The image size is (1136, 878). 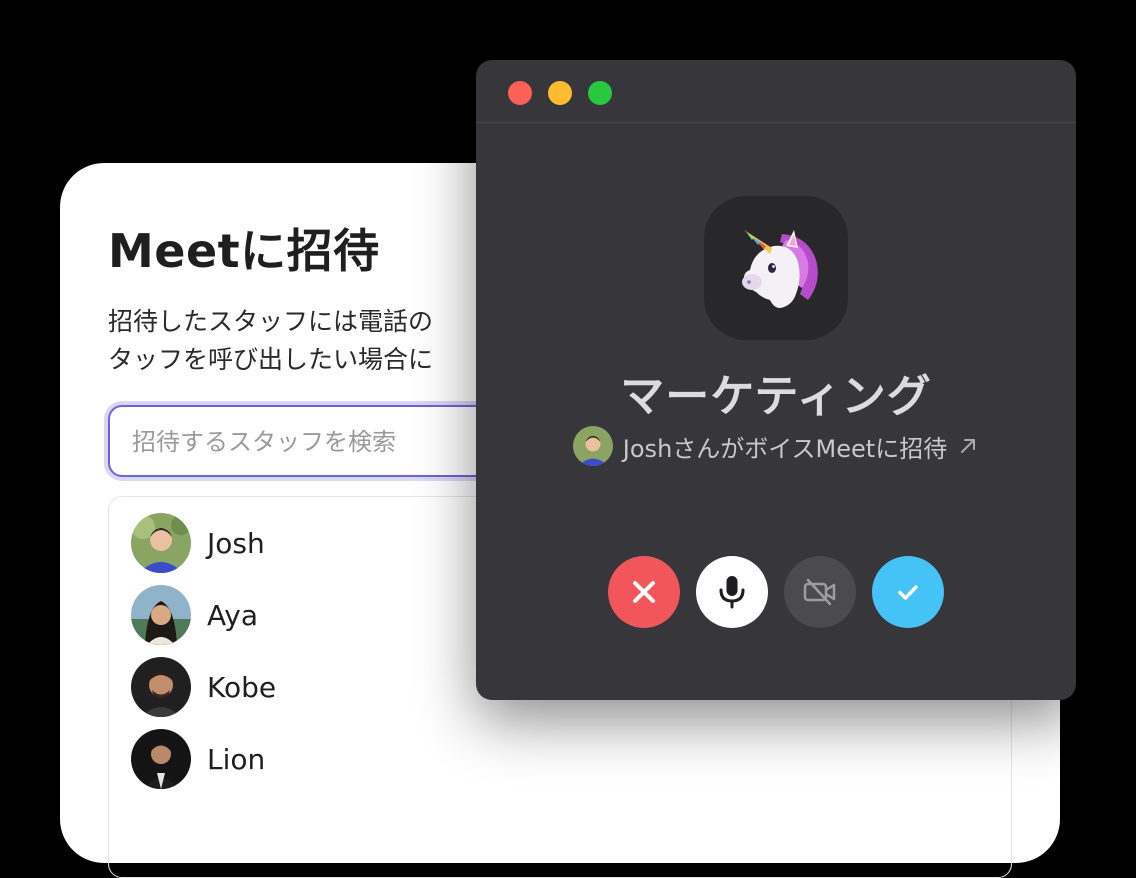 I want to click on external-link-arrow-icon, so click(x=968, y=446).